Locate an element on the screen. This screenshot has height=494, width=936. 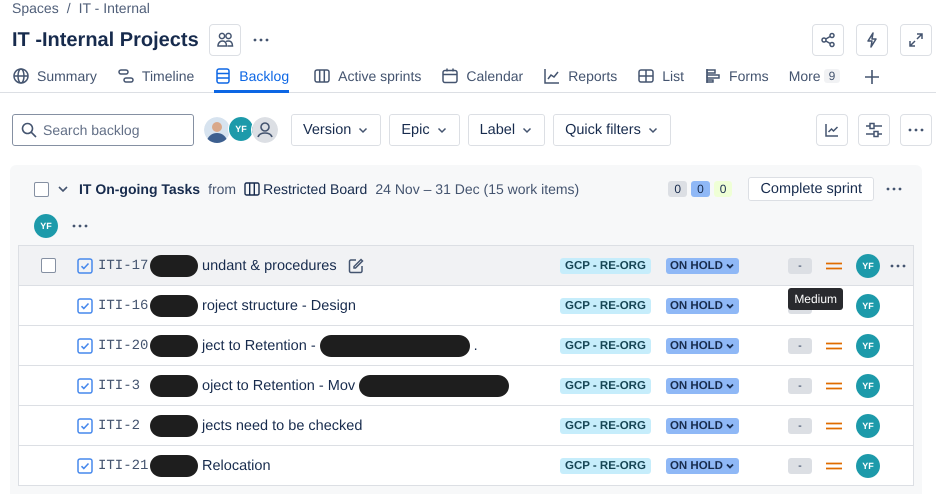
user-avatar-icon is located at coordinates (265, 130).